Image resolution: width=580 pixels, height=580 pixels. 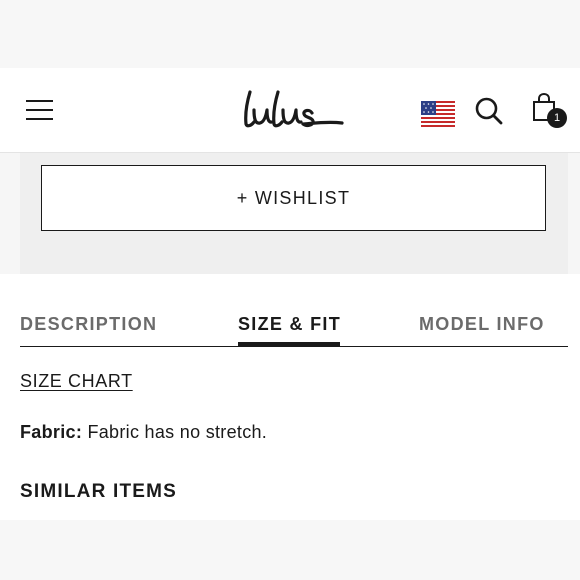 I want to click on fabric-label: Fabric:, so click(x=51, y=432).